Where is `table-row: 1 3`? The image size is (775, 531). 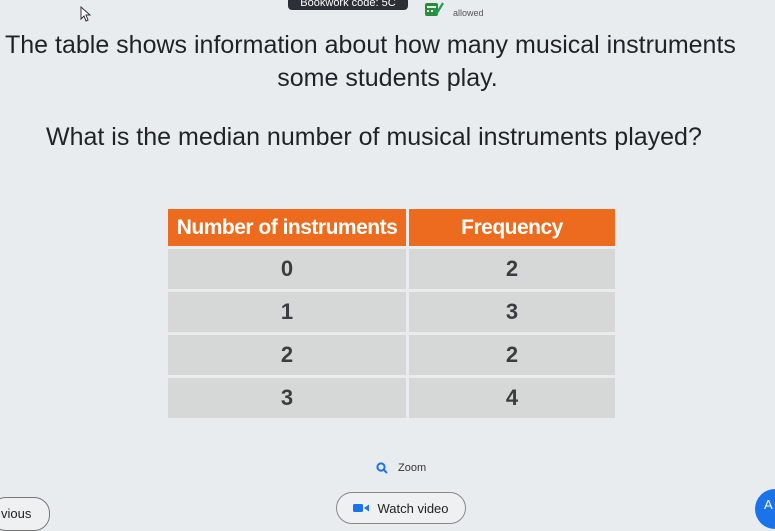 table-row: 1 3 is located at coordinates (391, 312).